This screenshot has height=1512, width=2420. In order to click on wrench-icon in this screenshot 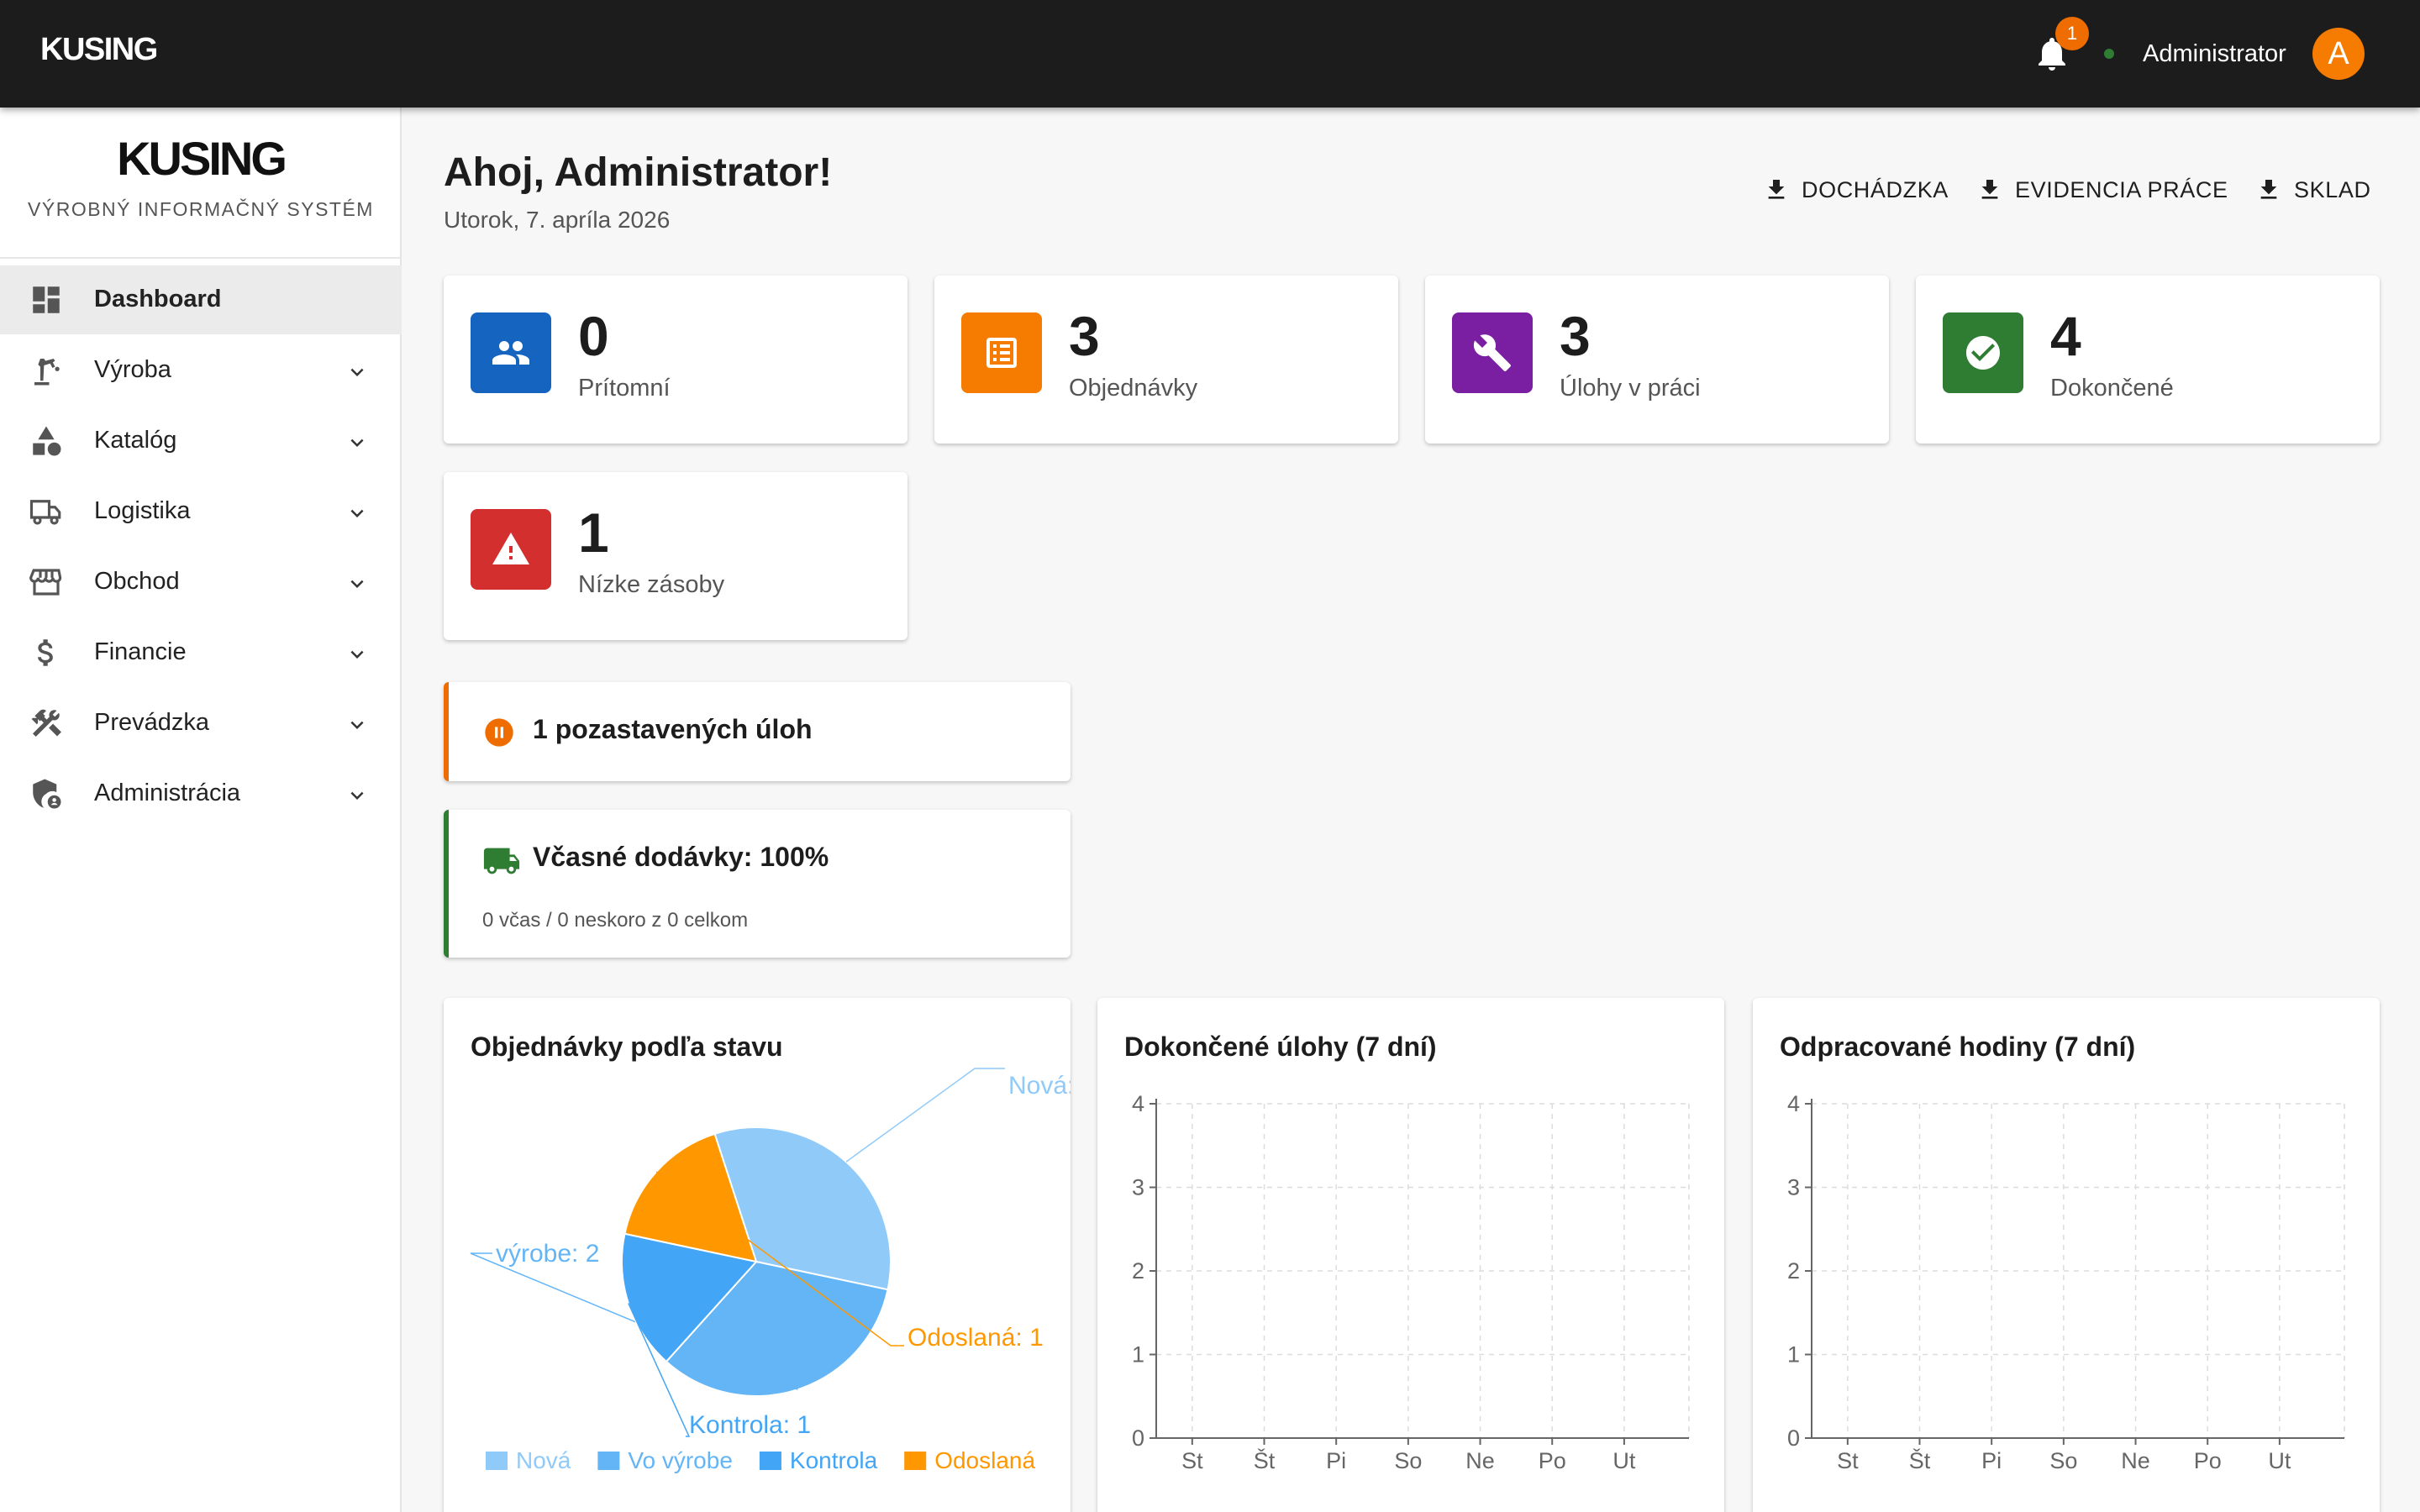, I will do `click(1492, 352)`.